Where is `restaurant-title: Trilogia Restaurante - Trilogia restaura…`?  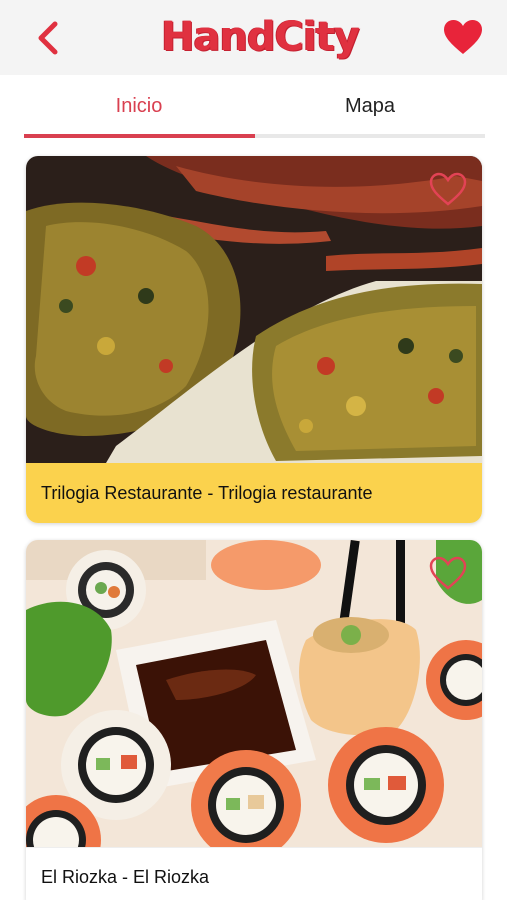 restaurant-title: Trilogia Restaurante - Trilogia restaura… is located at coordinates (254, 493).